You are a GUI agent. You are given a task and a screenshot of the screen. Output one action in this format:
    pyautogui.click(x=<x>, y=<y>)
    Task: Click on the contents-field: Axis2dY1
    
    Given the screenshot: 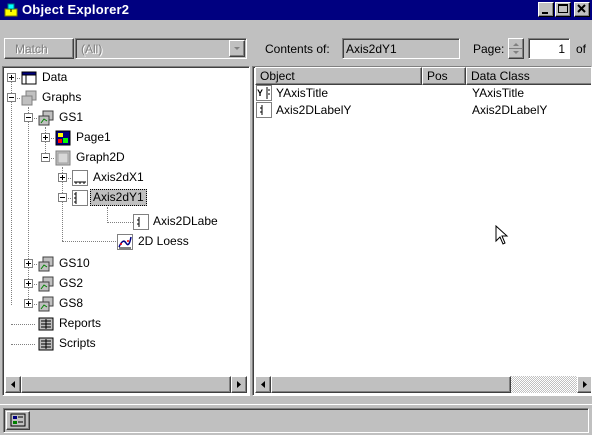 What is the action you would take?
    pyautogui.click(x=401, y=48)
    